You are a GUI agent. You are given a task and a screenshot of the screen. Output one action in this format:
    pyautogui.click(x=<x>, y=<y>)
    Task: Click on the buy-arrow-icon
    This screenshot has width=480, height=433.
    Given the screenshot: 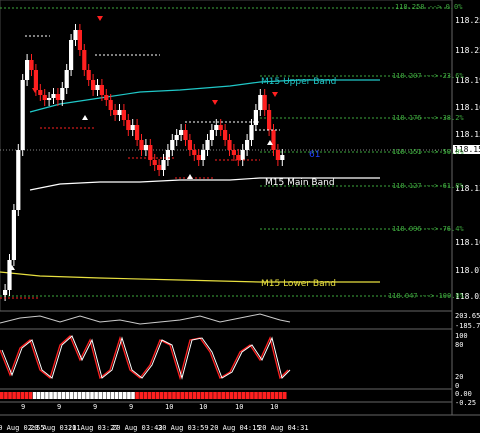 What is the action you would take?
    pyautogui.click(x=85, y=117)
    